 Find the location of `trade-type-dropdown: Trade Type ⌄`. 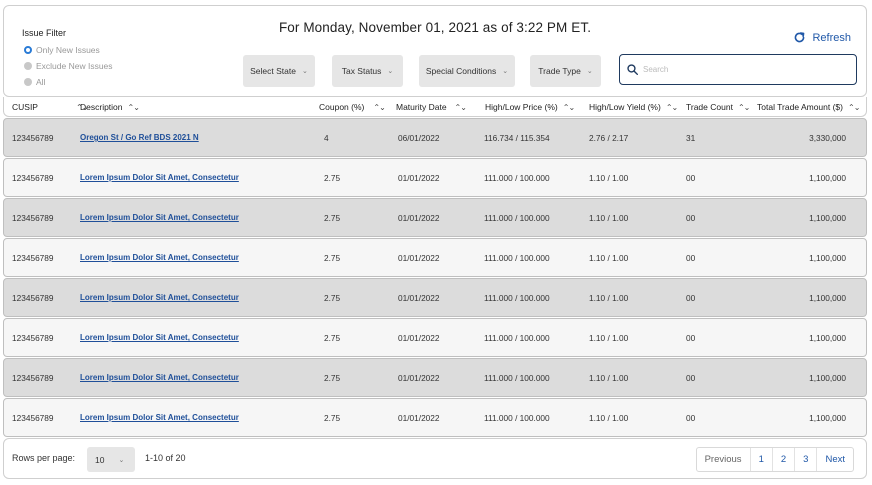

trade-type-dropdown: Trade Type ⌄ is located at coordinates (565, 71).